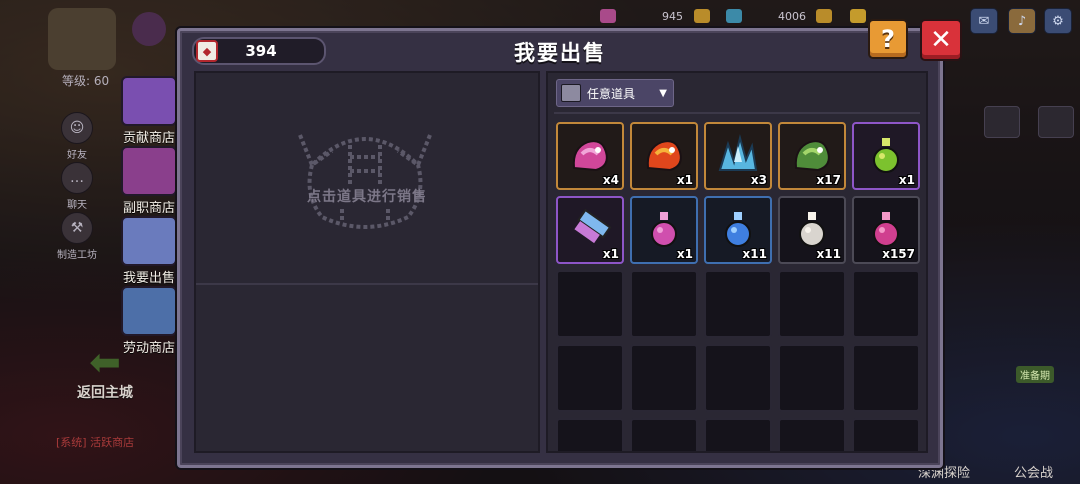 The image size is (1080, 484). What do you see at coordinates (754, 254) in the screenshot?
I see `item-quantity: x11` at bounding box center [754, 254].